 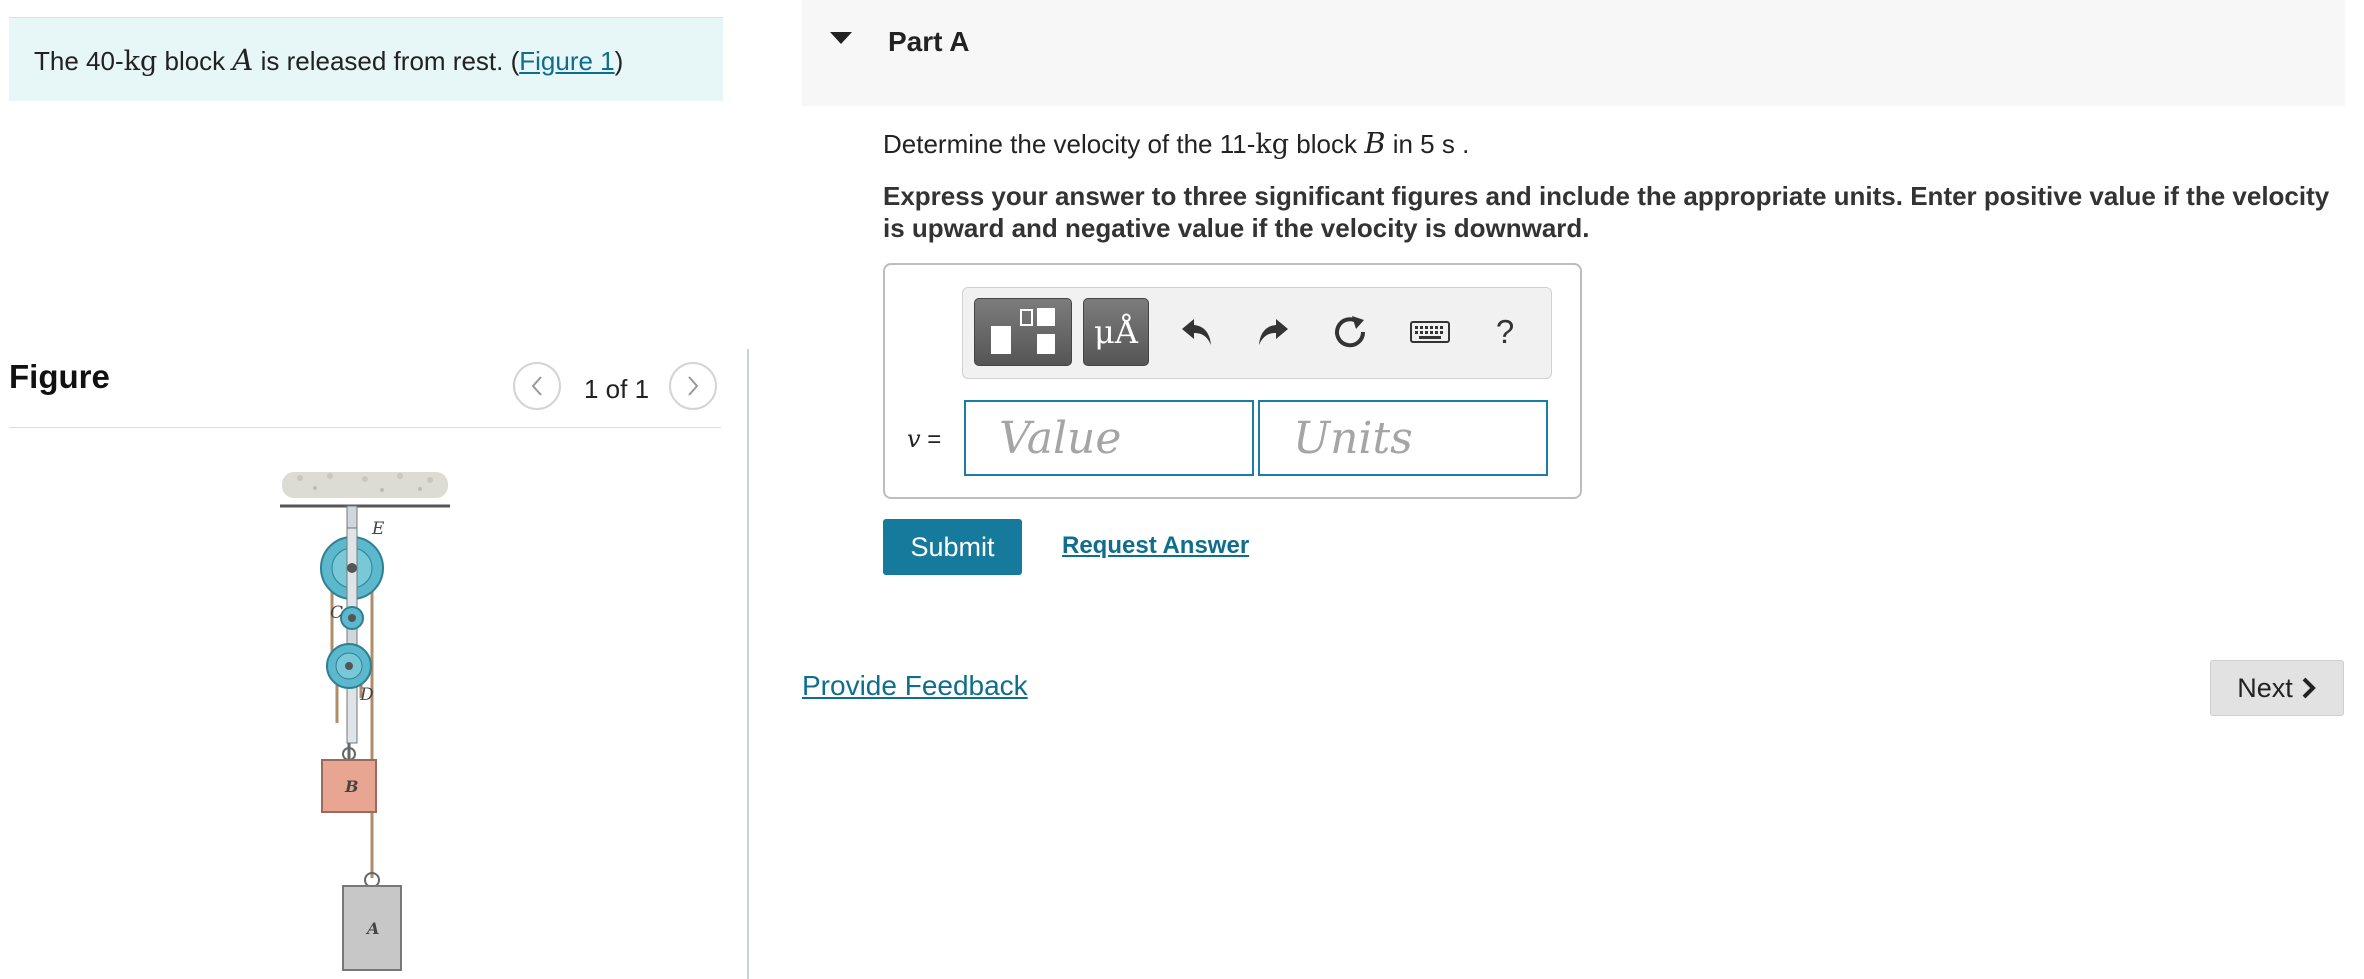 What do you see at coordinates (2265, 687) in the screenshot?
I see `next-label: Next` at bounding box center [2265, 687].